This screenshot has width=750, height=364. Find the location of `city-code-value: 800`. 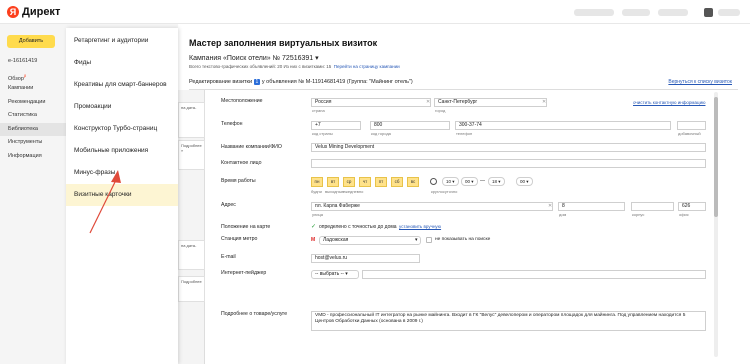

city-code-value: 800 is located at coordinates (378, 125).